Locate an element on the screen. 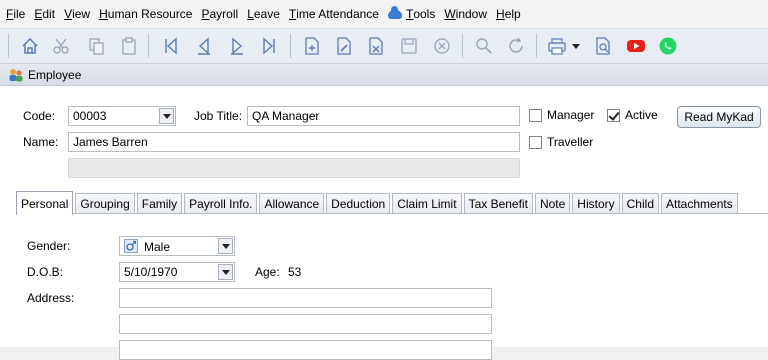  menu-time-attendance-accel: T is located at coordinates (292, 14).